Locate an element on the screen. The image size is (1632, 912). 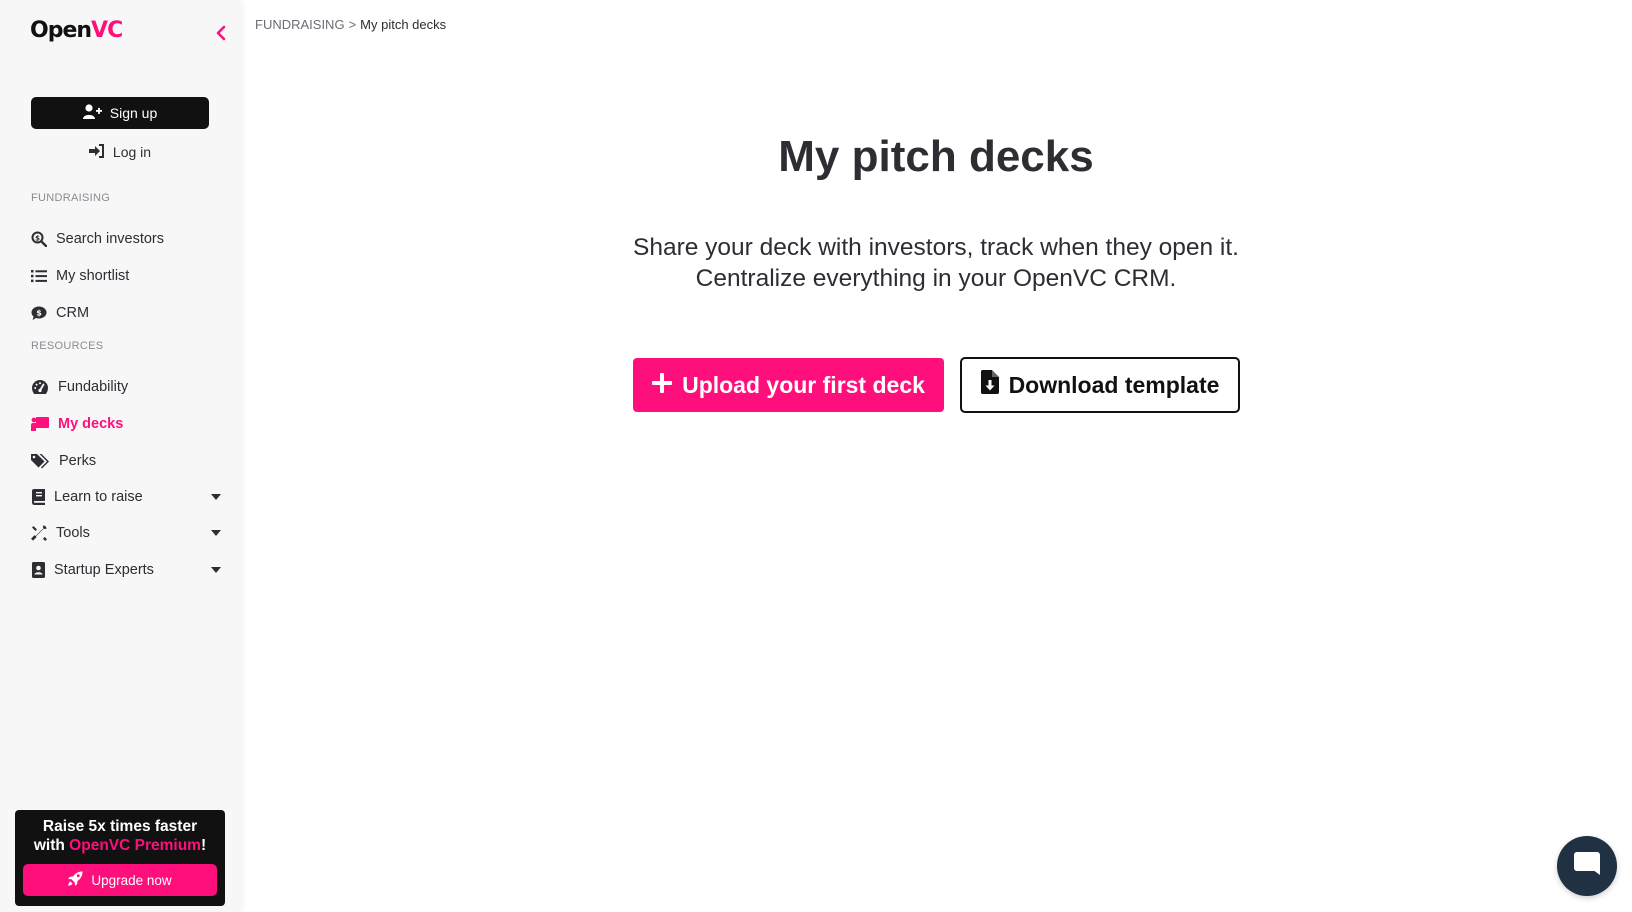
chat-widget-button is located at coordinates (1587, 866).